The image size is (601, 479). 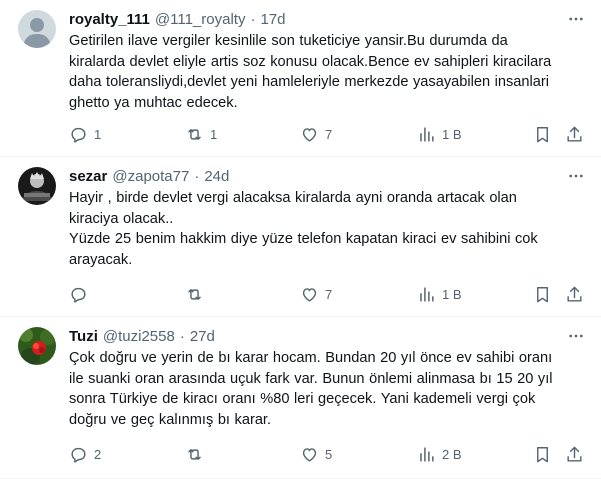 I want to click on display-name: royalty_111, so click(x=109, y=19).